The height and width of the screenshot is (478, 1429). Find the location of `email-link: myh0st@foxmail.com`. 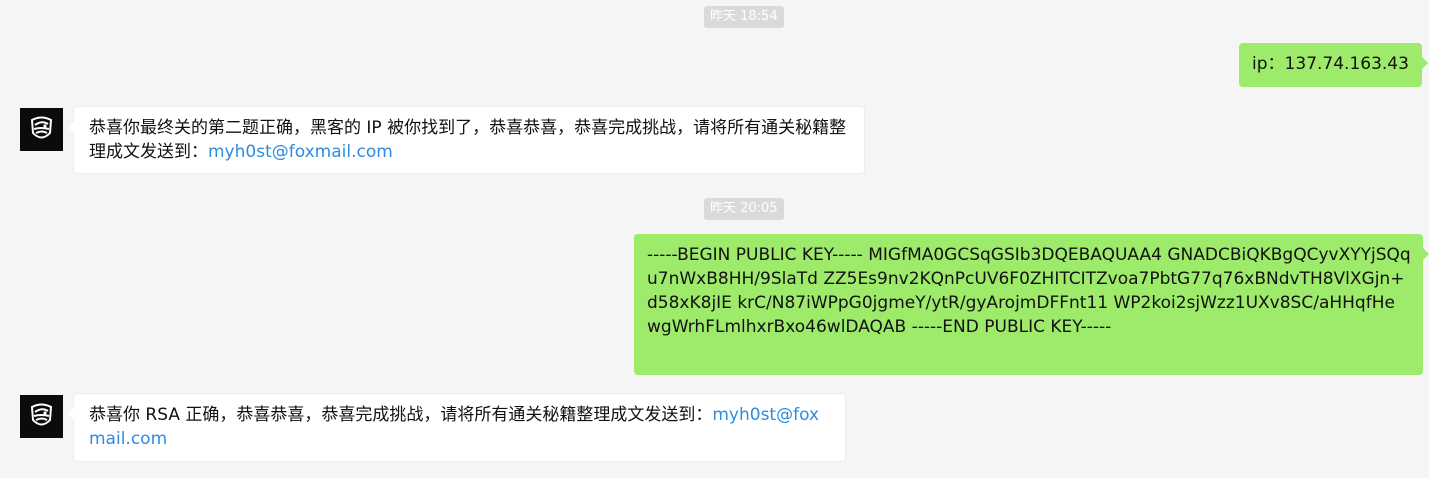

email-link: myh0st@foxmail.com is located at coordinates (300, 152).